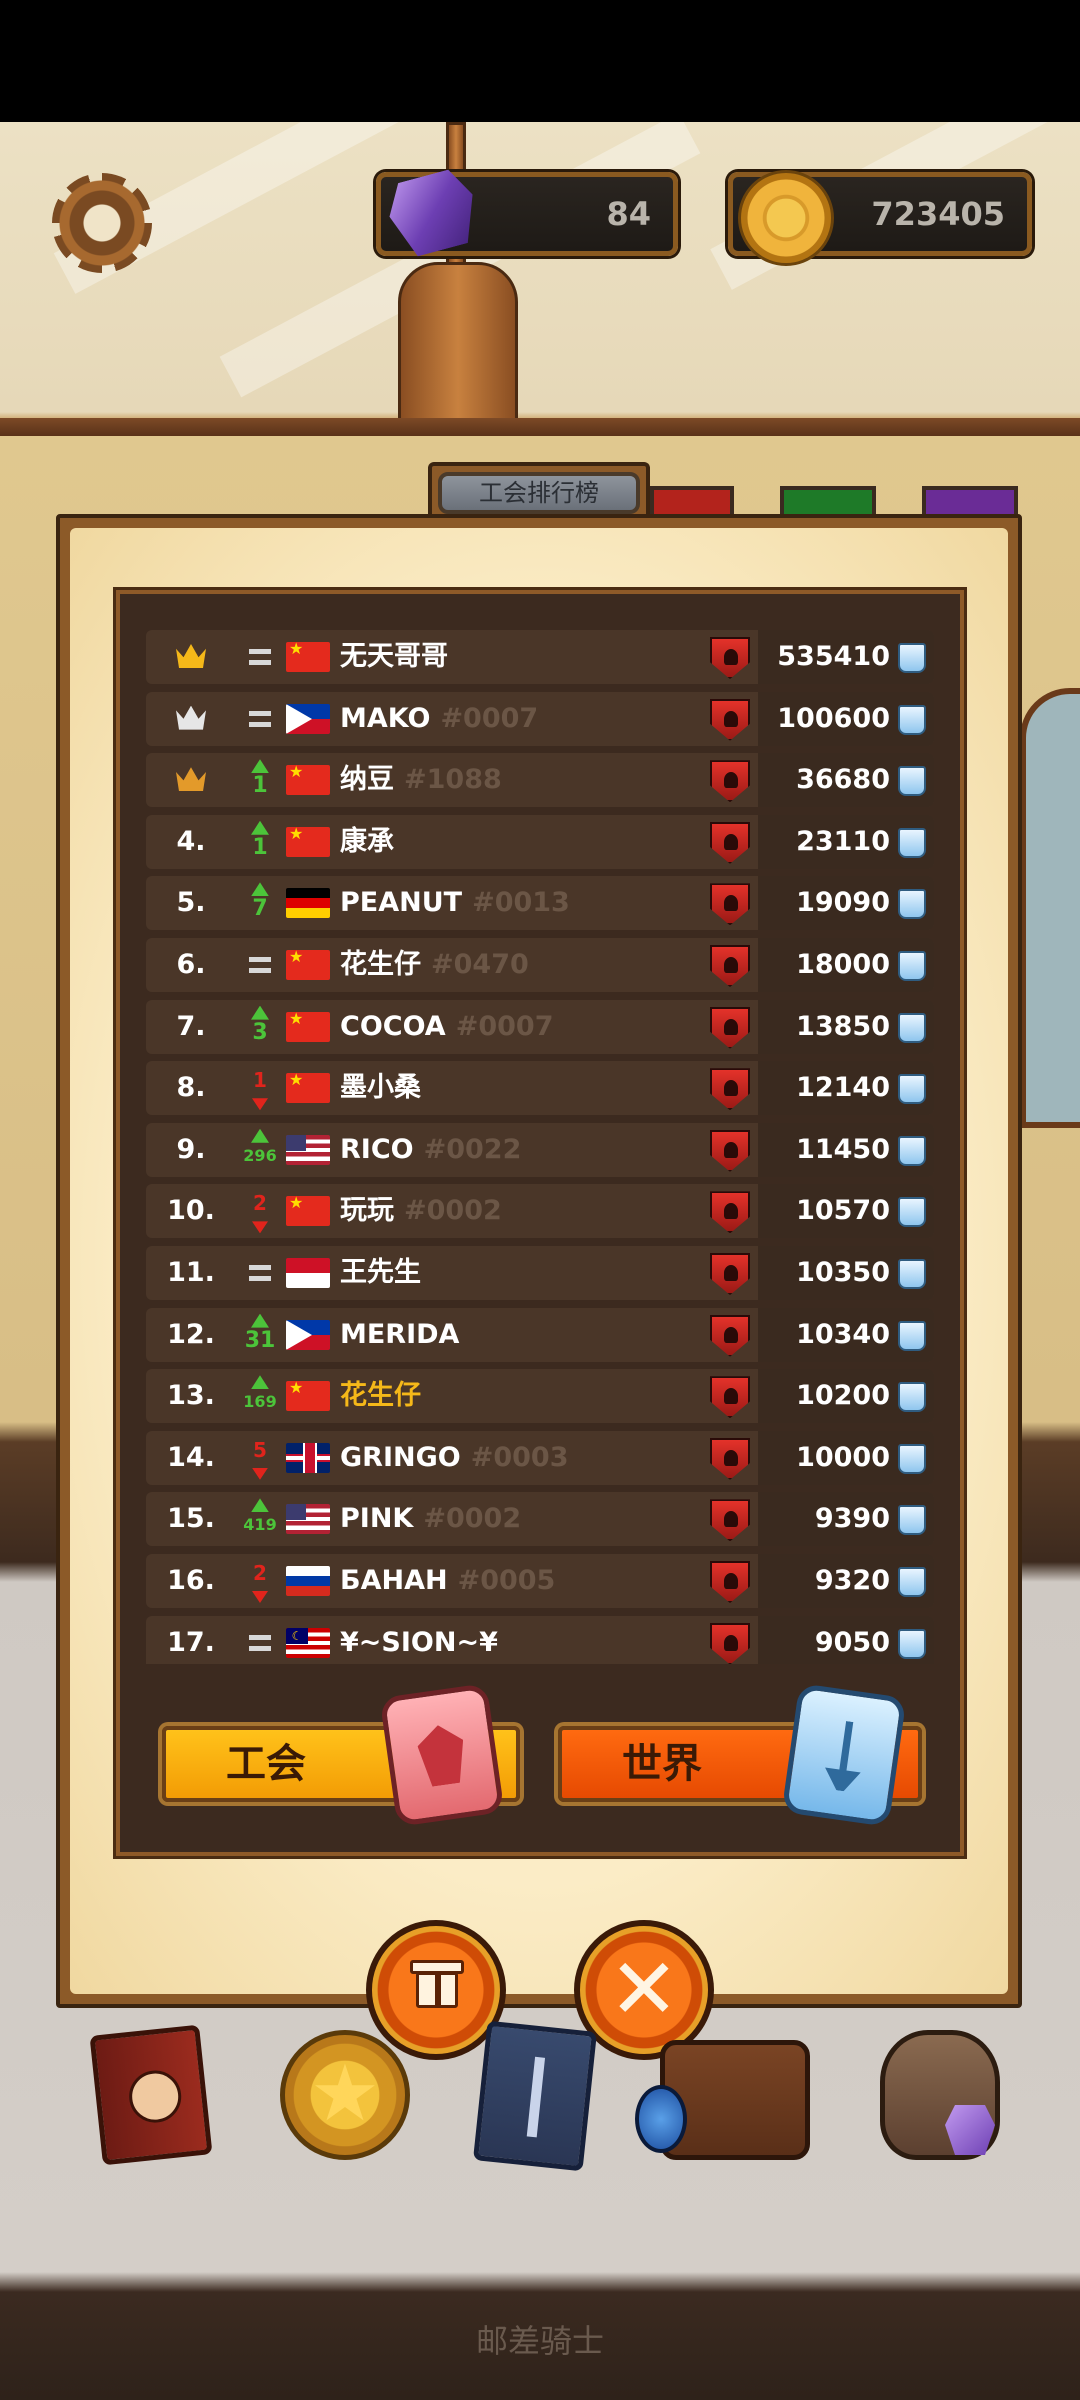 Image resolution: width=1080 pixels, height=2400 pixels. Describe the element at coordinates (521, 903) in the screenshot. I see `player-tag: #0013` at that location.